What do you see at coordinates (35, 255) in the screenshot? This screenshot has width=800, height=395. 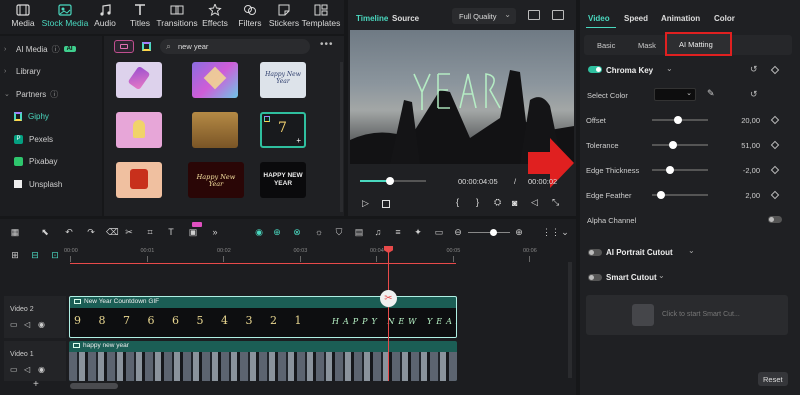 I see `link-track-icon: ⊟` at bounding box center [35, 255].